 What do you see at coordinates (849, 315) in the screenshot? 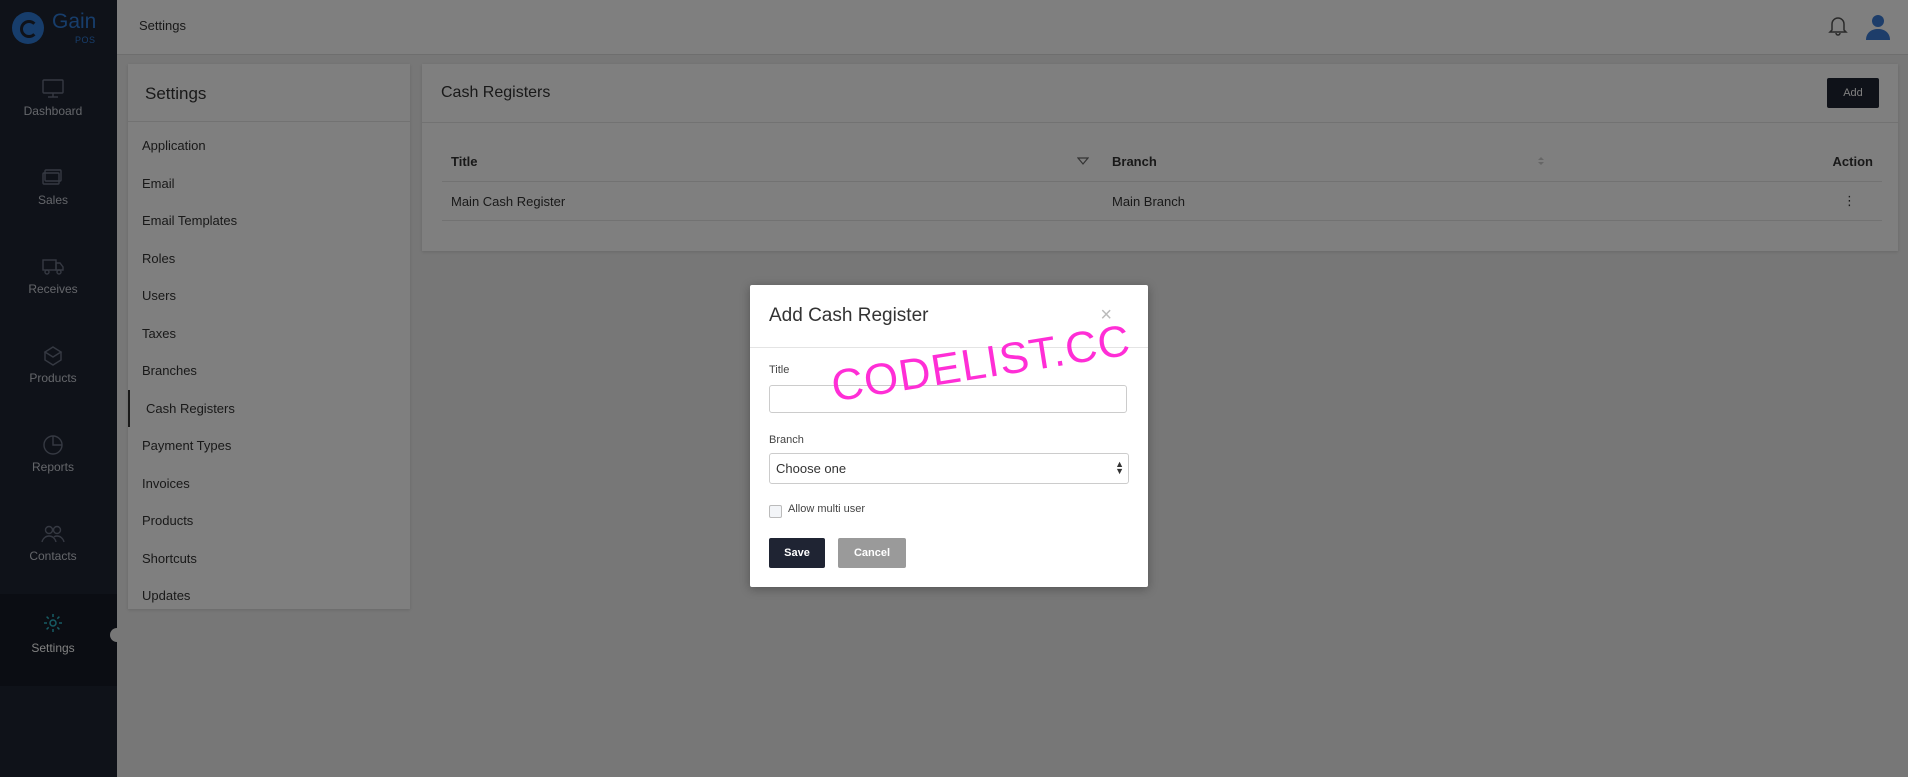
I see `dialog-title: Add Cash Register` at bounding box center [849, 315].